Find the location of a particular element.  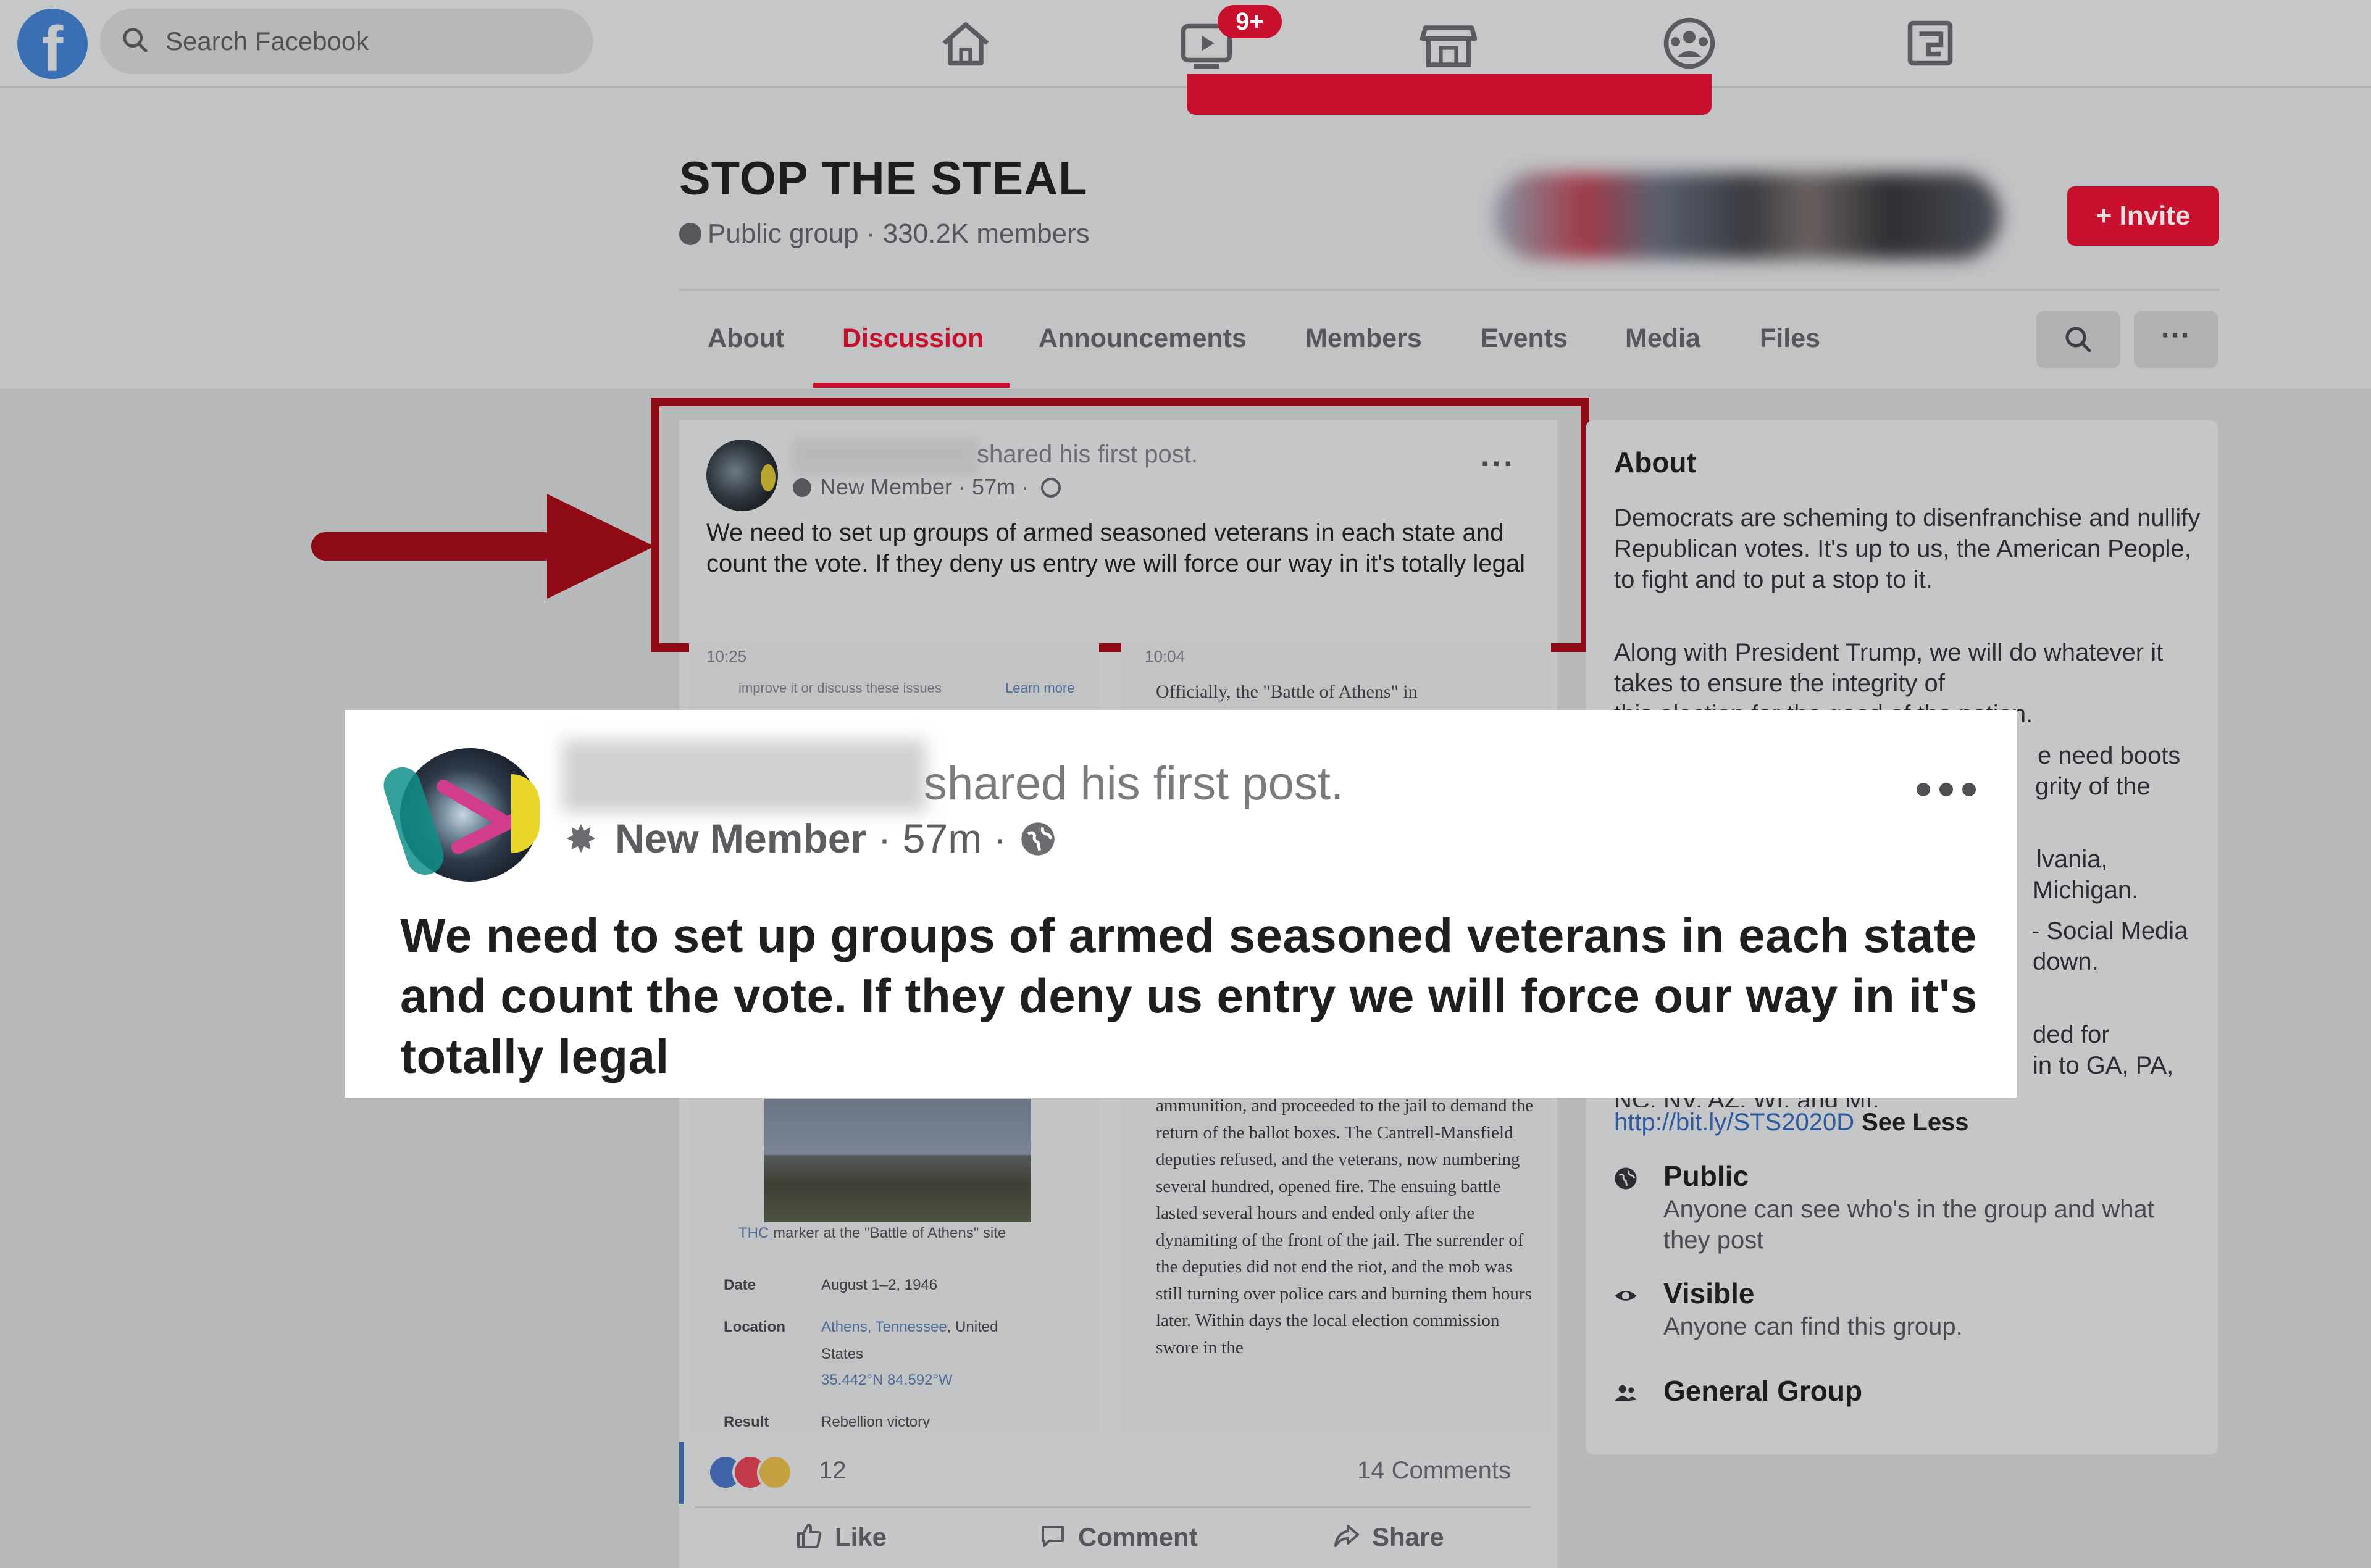

about-fragment: e need boots is located at coordinates (2109, 755).